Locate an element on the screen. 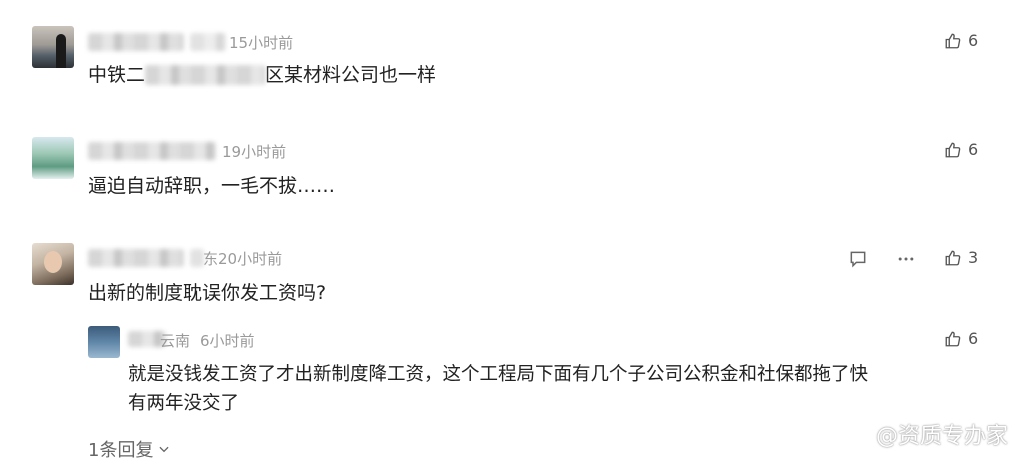 Image resolution: width=1026 pixels, height=472 pixels. comment-text: 出新的制度耽误你发工资吗? is located at coordinates (207, 293).